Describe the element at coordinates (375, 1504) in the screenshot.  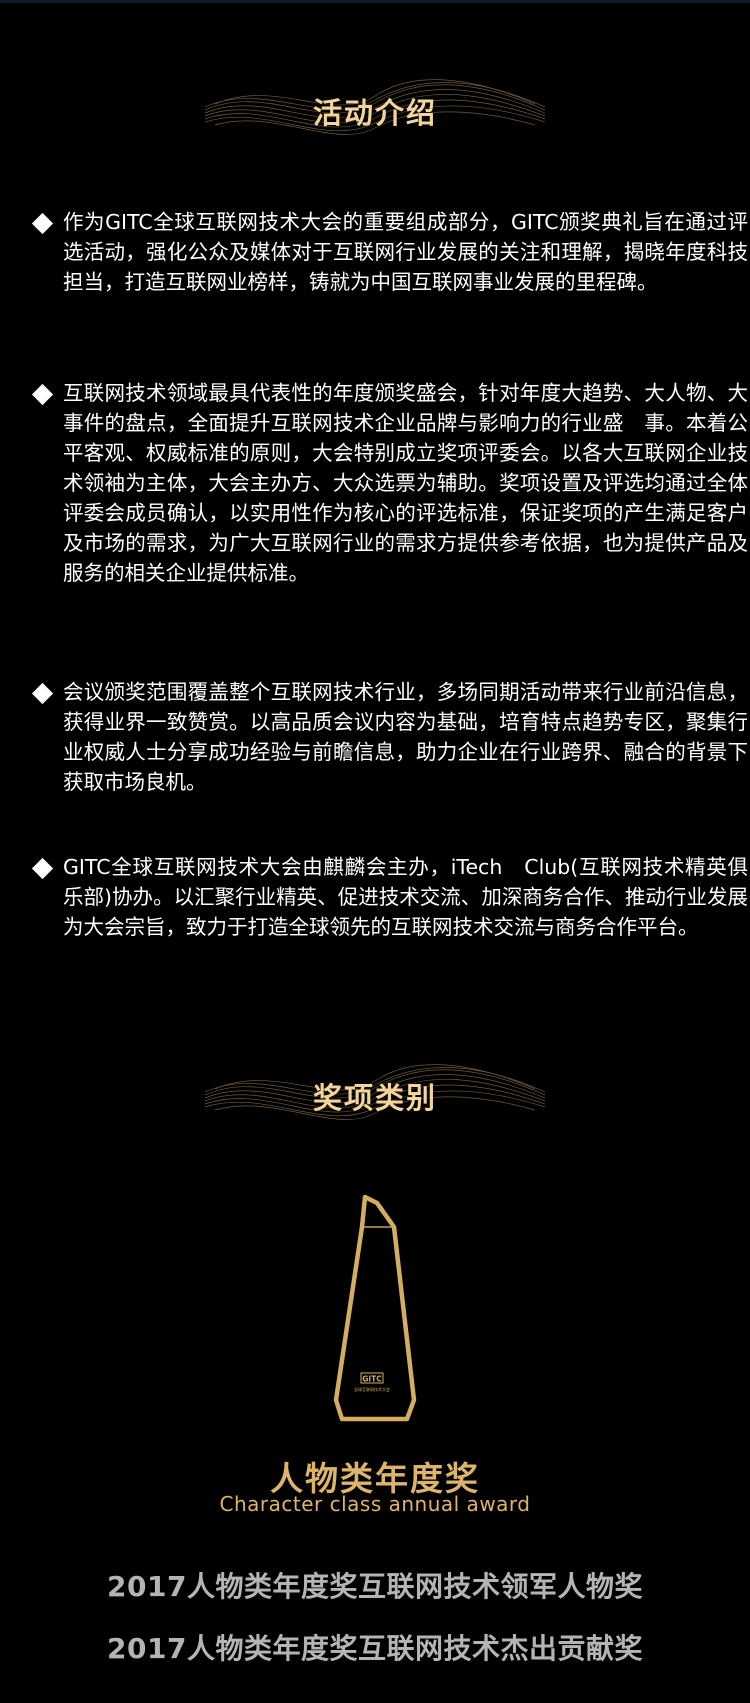
I see `award-category-subtitle: Character class annual award` at that location.